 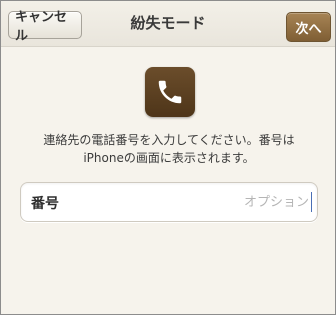 I want to click on next-button: 次へ, so click(x=308, y=27).